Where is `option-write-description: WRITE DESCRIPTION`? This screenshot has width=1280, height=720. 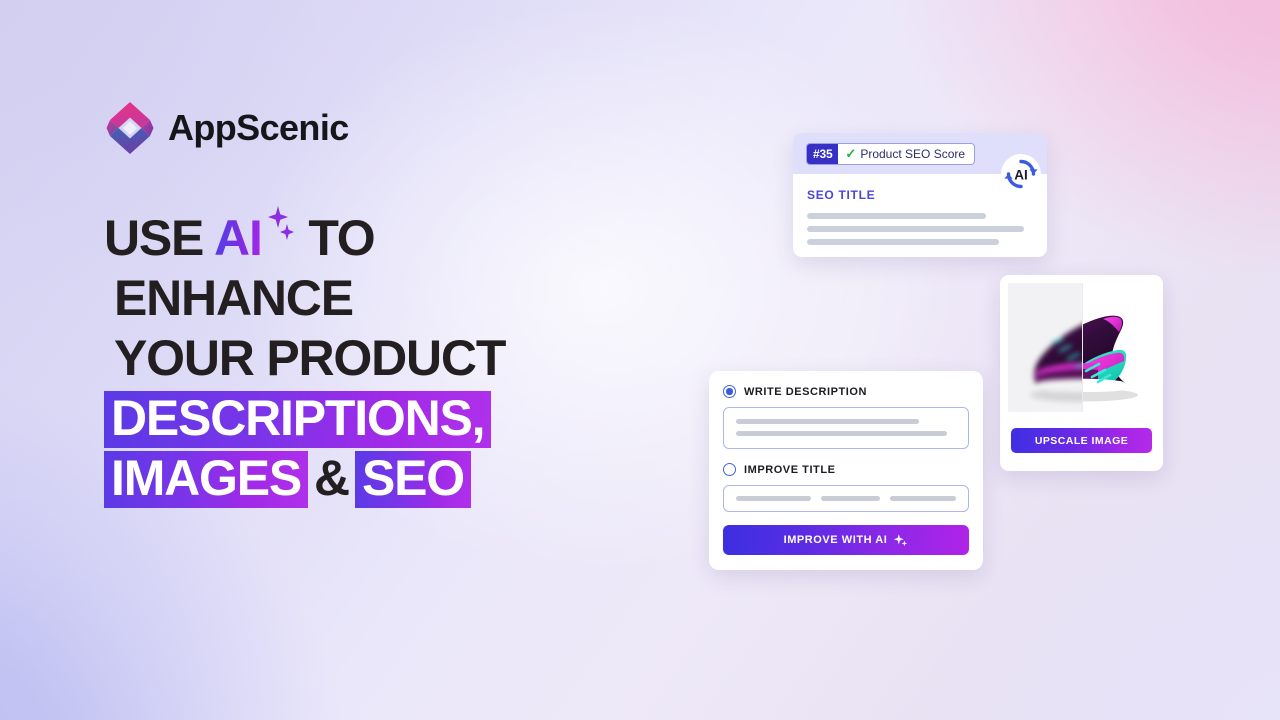
option-write-description: WRITE DESCRIPTION is located at coordinates (846, 391).